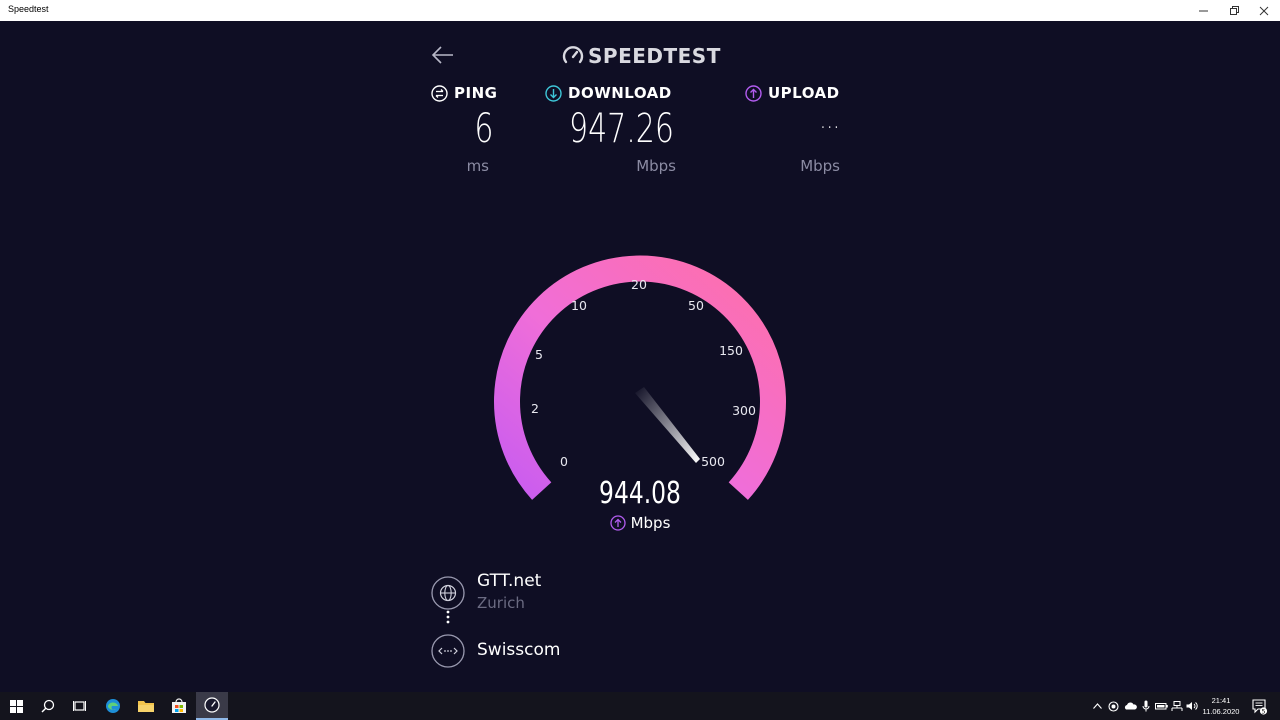 The image size is (1280, 720). I want to click on ping-unit: ms, so click(477, 166).